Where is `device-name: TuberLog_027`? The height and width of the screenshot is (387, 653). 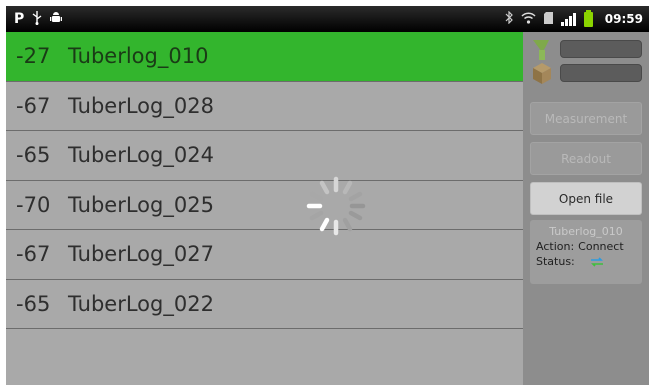 device-name: TuberLog_027 is located at coordinates (141, 254).